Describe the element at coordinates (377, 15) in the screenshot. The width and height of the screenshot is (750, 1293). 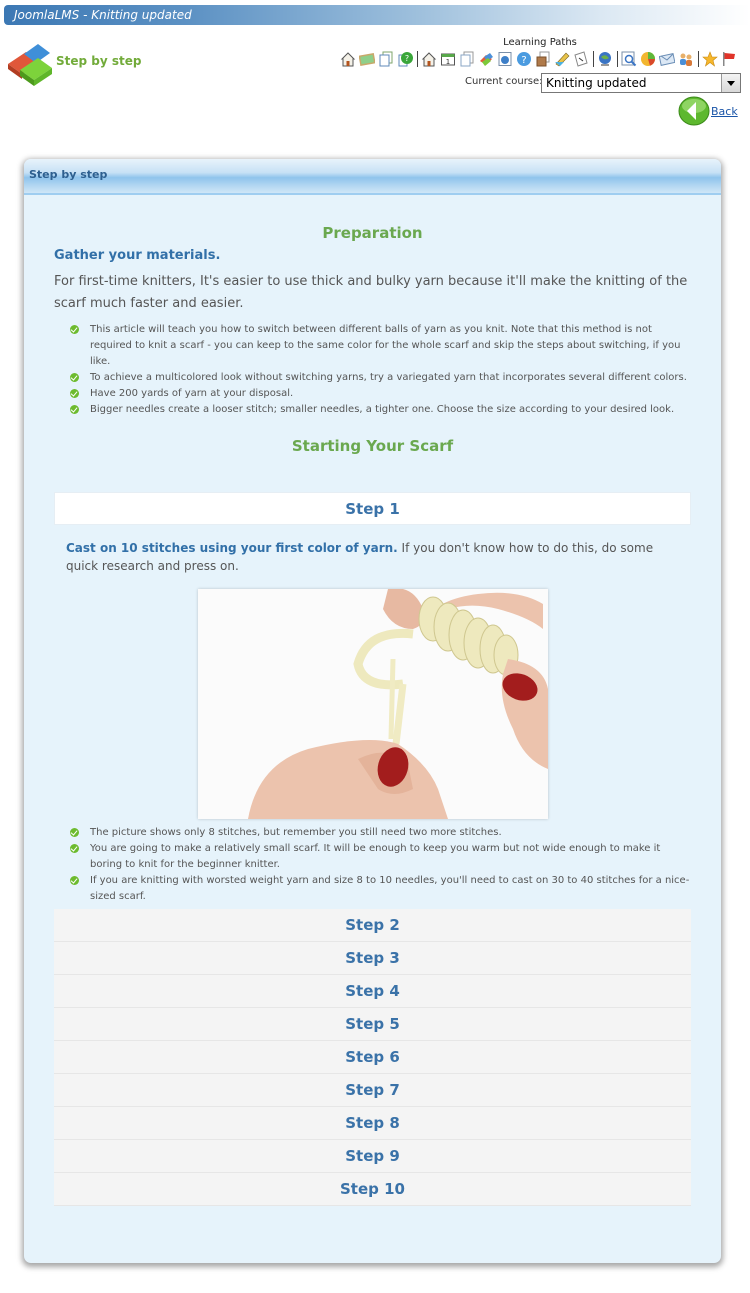
I see `window-title-bar: JoomlaLMS - Knitting updated` at that location.